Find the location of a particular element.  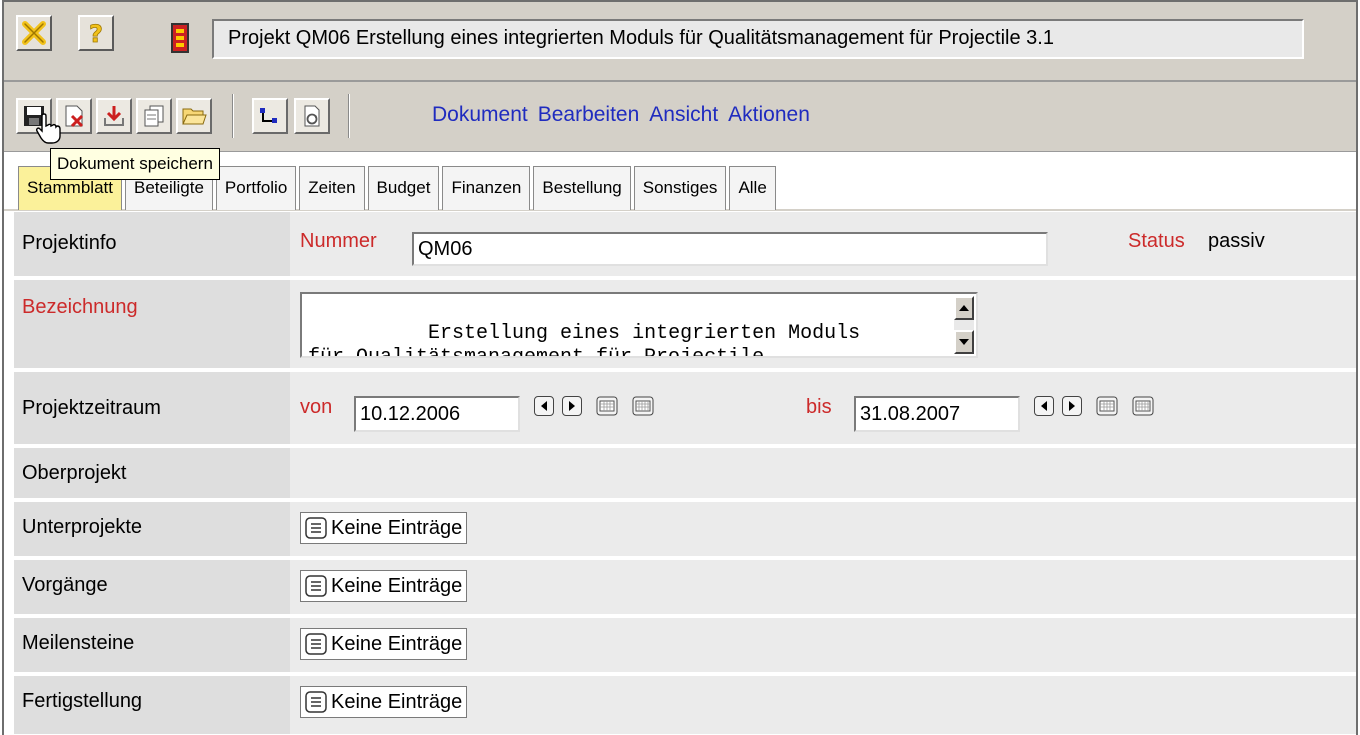

row-projektzeitraum: Projektzeitraum von bis is located at coordinates (685, 409).